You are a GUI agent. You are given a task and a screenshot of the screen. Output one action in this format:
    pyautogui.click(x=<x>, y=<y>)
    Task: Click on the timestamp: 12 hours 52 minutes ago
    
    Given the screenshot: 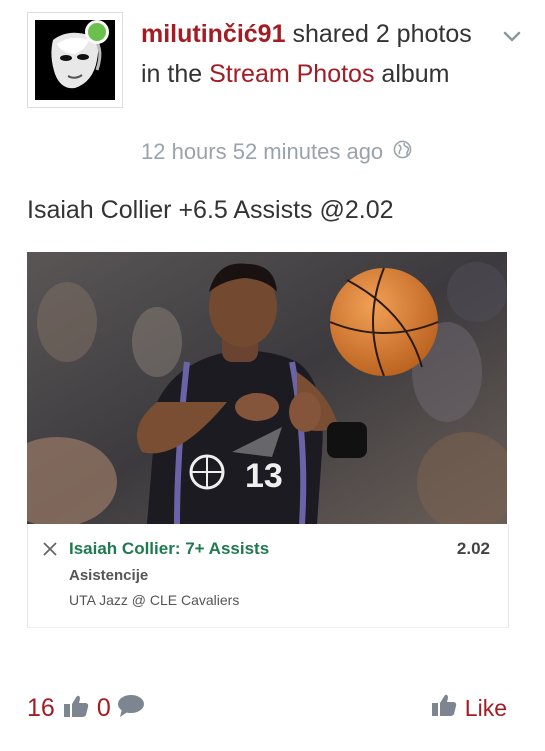 What is the action you would take?
    pyautogui.click(x=262, y=152)
    